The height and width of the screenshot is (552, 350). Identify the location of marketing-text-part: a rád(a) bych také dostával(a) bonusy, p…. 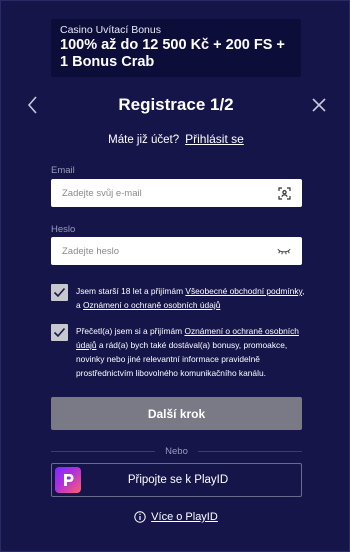
(182, 359).